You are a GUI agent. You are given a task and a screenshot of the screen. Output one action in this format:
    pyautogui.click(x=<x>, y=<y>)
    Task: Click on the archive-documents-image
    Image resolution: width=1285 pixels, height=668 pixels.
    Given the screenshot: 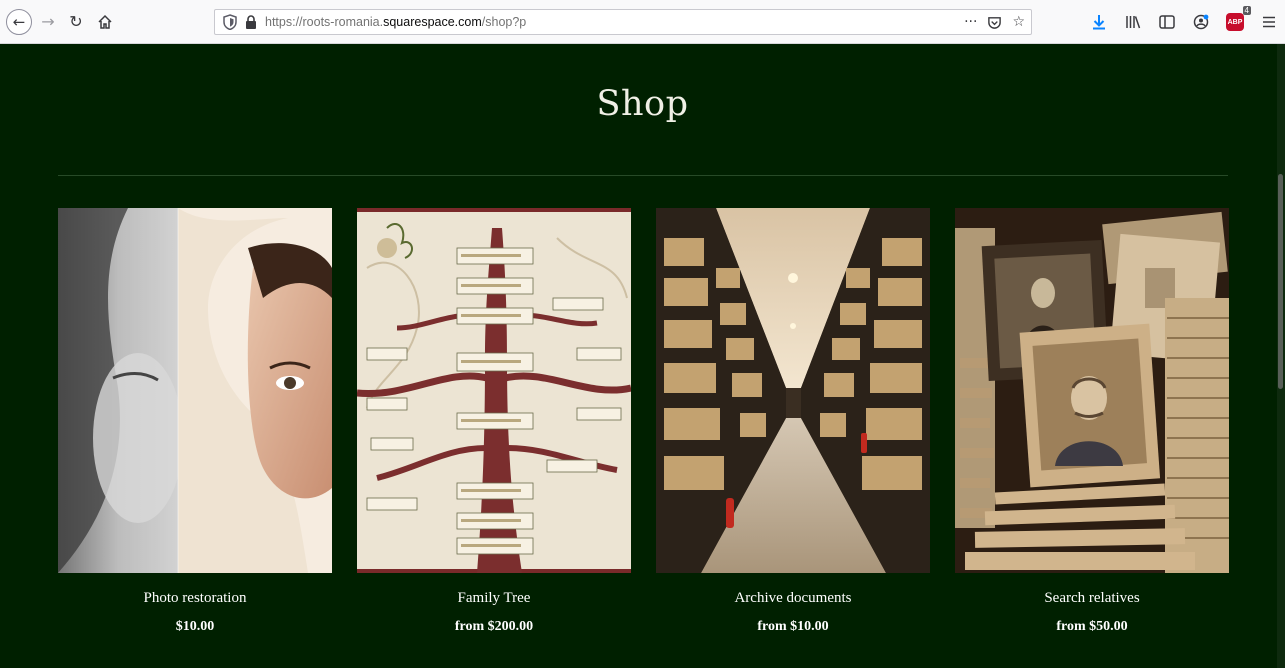 What is the action you would take?
    pyautogui.click(x=793, y=390)
    